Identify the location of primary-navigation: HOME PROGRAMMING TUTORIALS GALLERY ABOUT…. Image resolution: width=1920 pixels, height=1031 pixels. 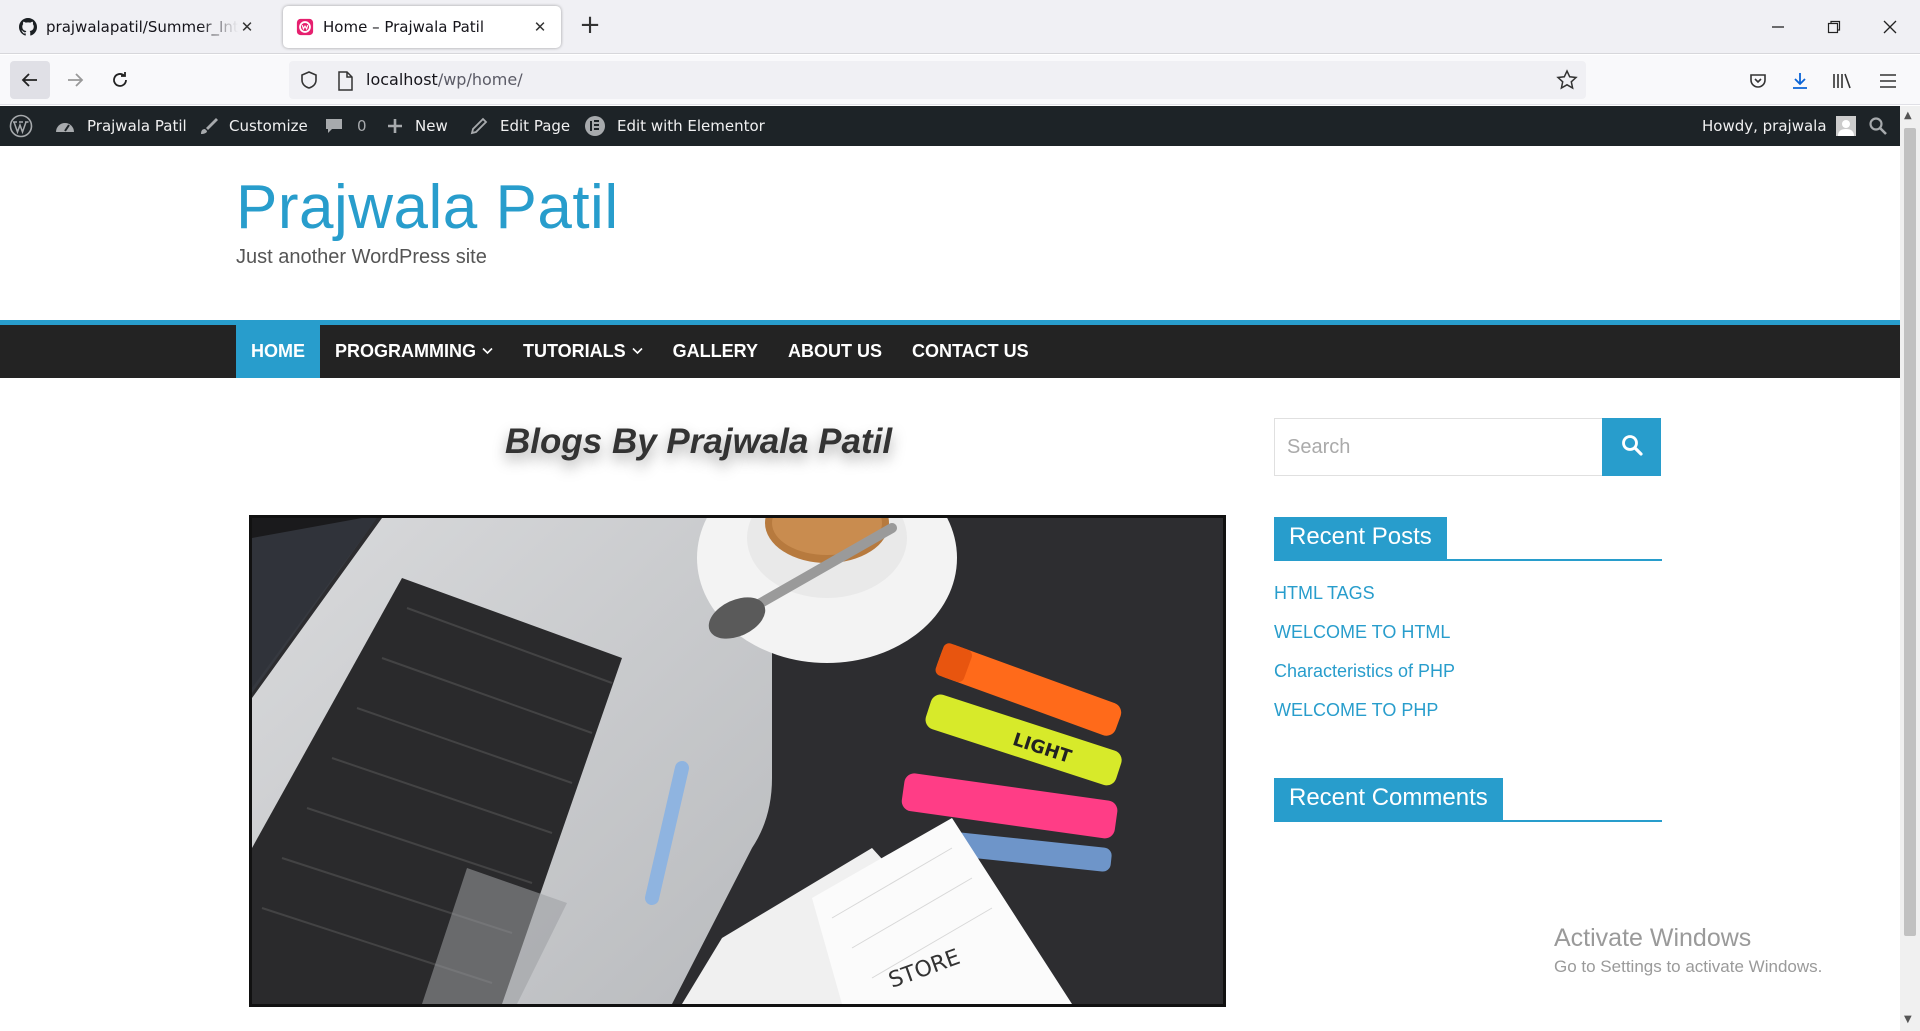
(950, 349).